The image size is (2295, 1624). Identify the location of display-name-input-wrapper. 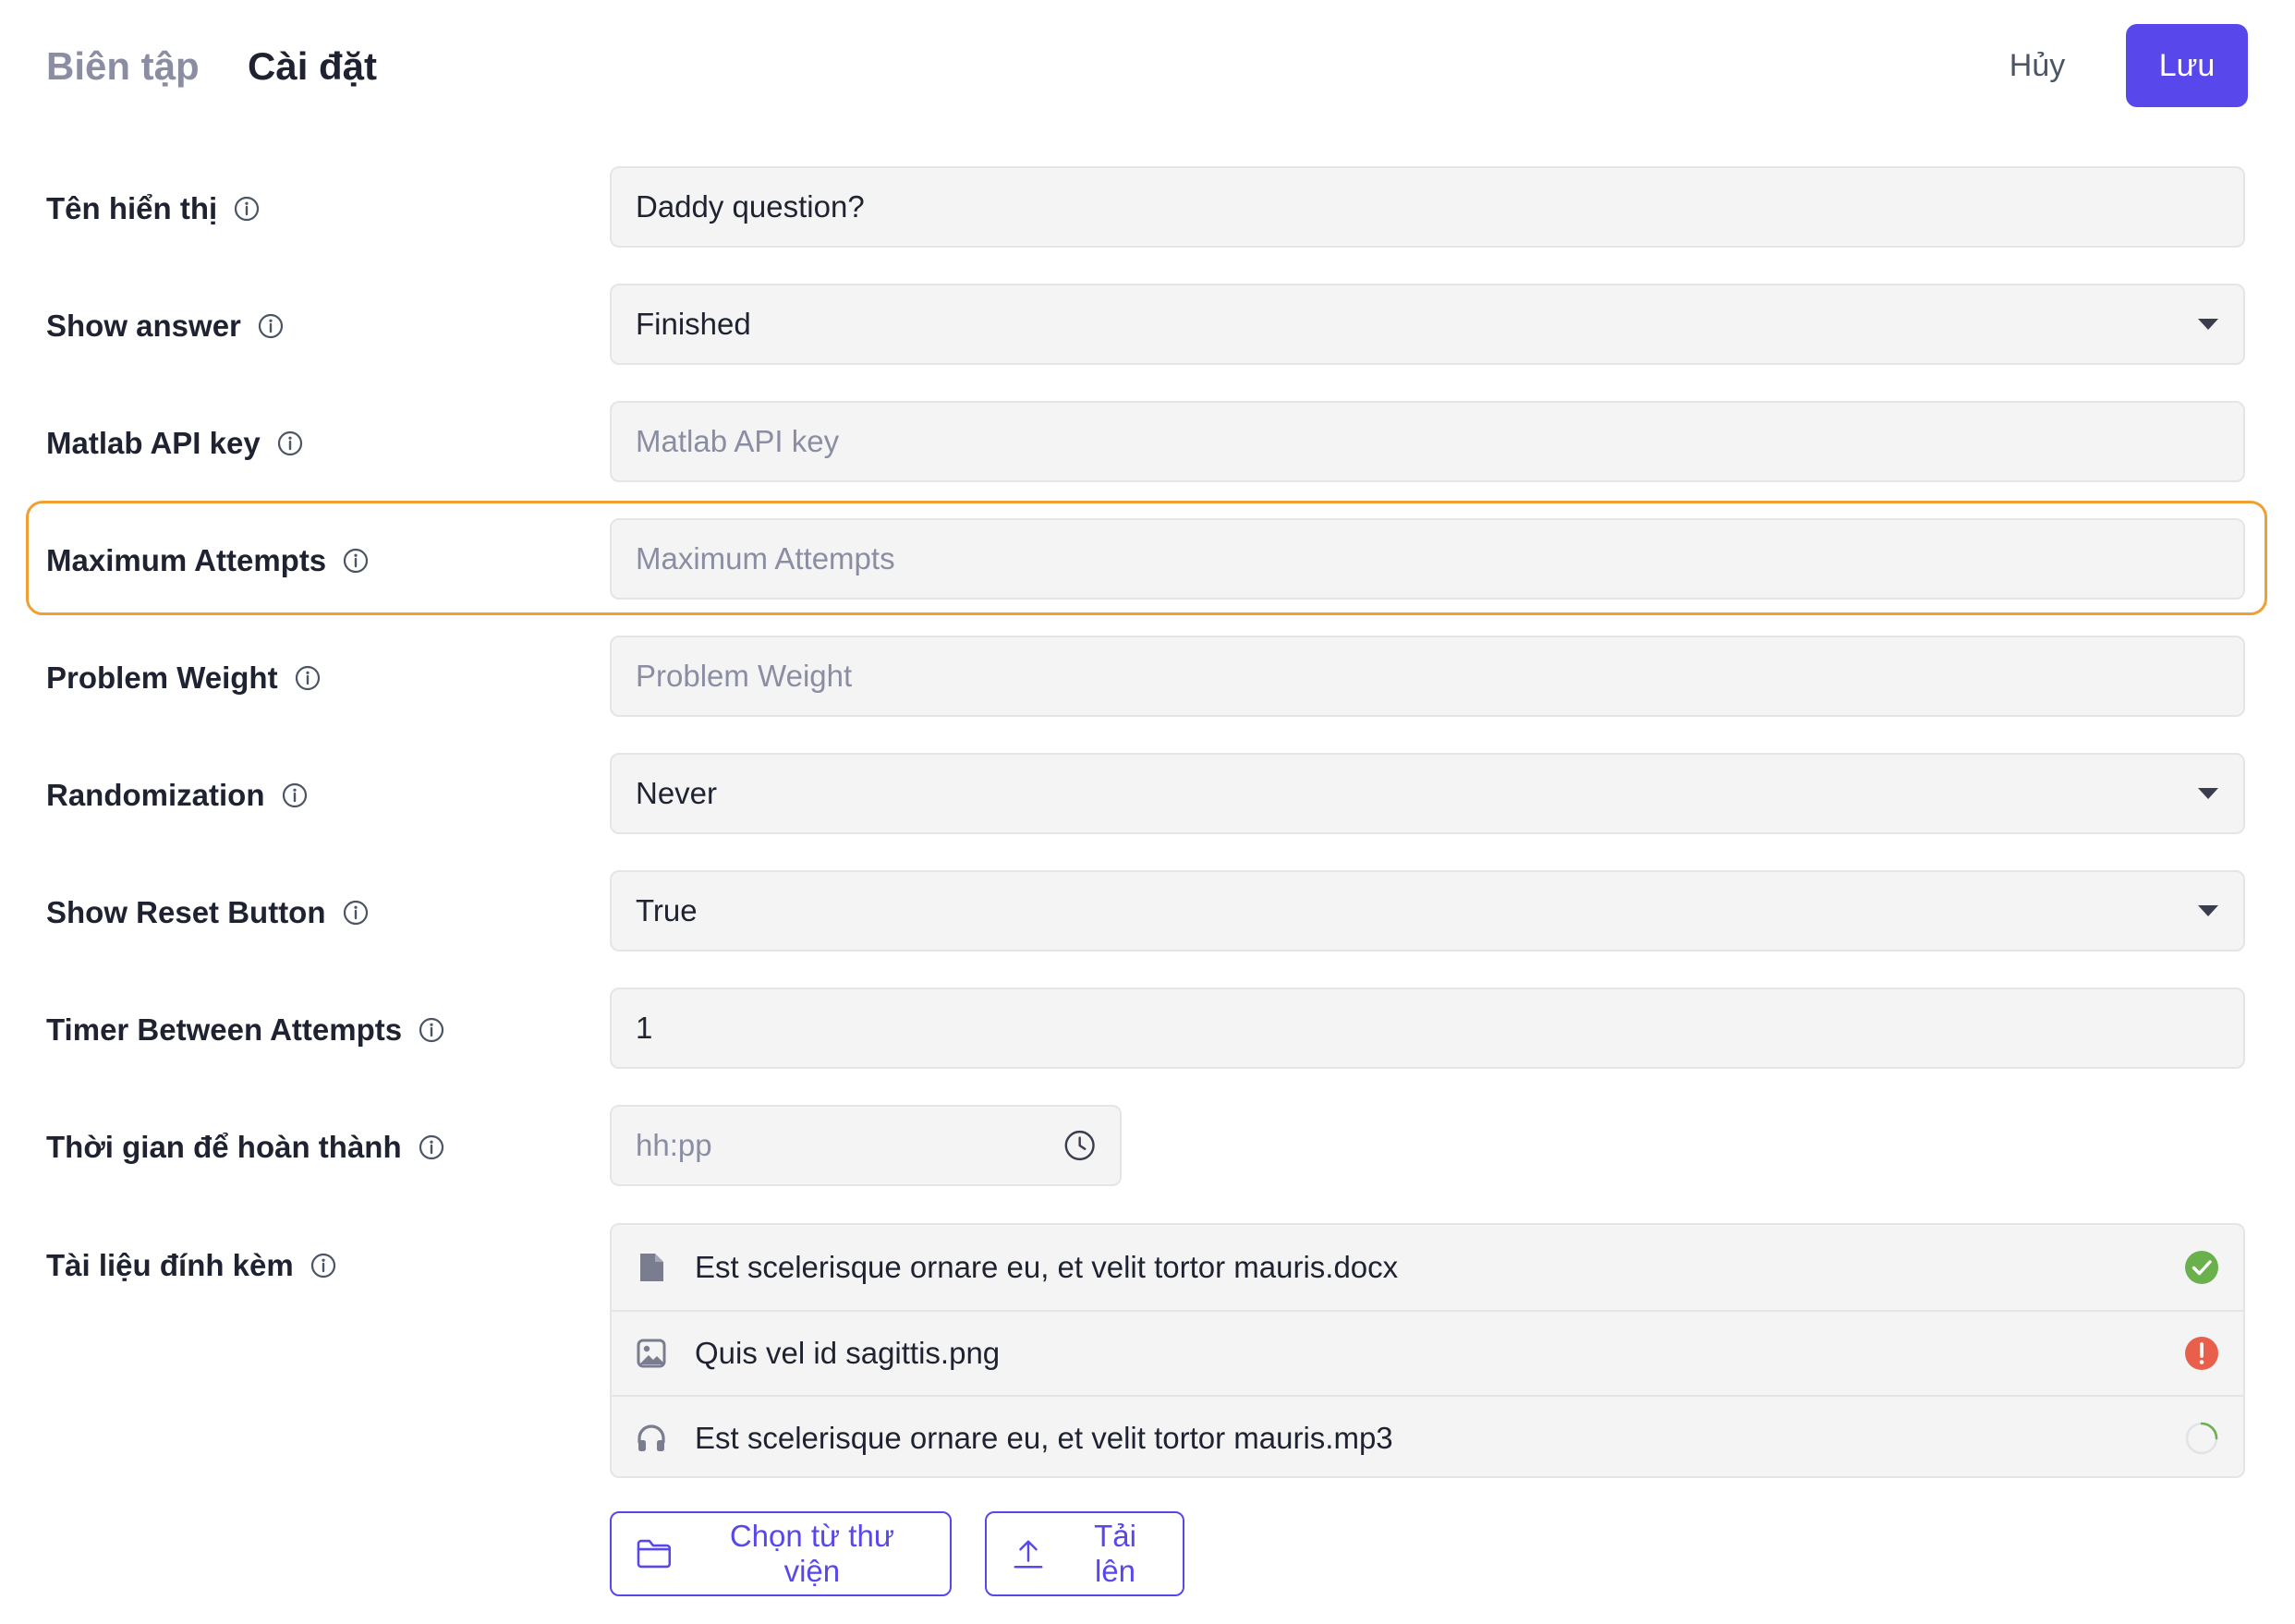
(1427, 207).